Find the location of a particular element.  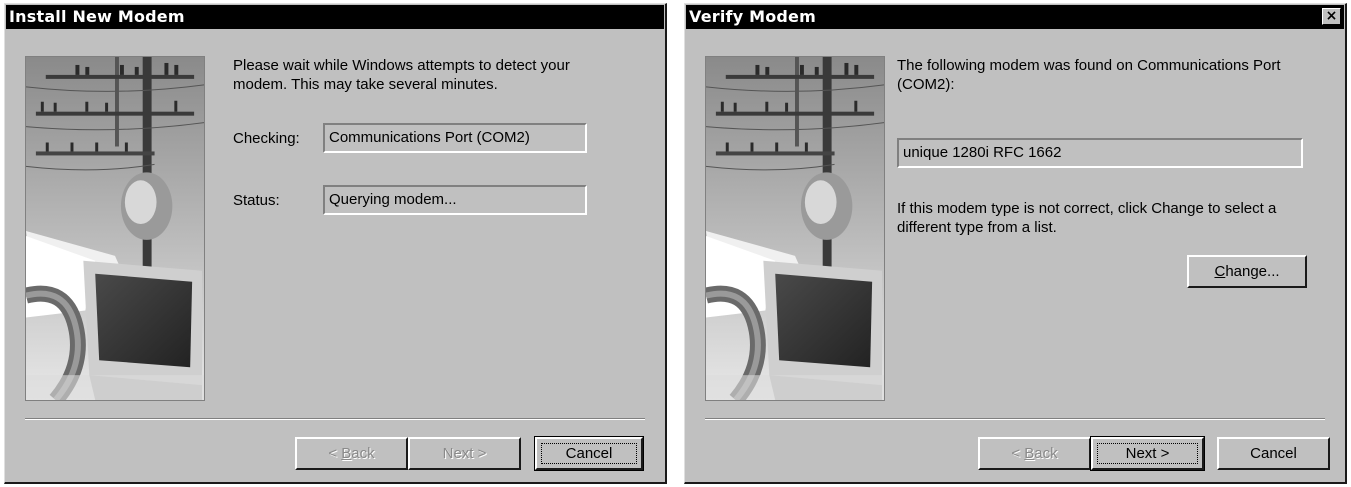

dialog-title: Install New Modem is located at coordinates (97, 16).